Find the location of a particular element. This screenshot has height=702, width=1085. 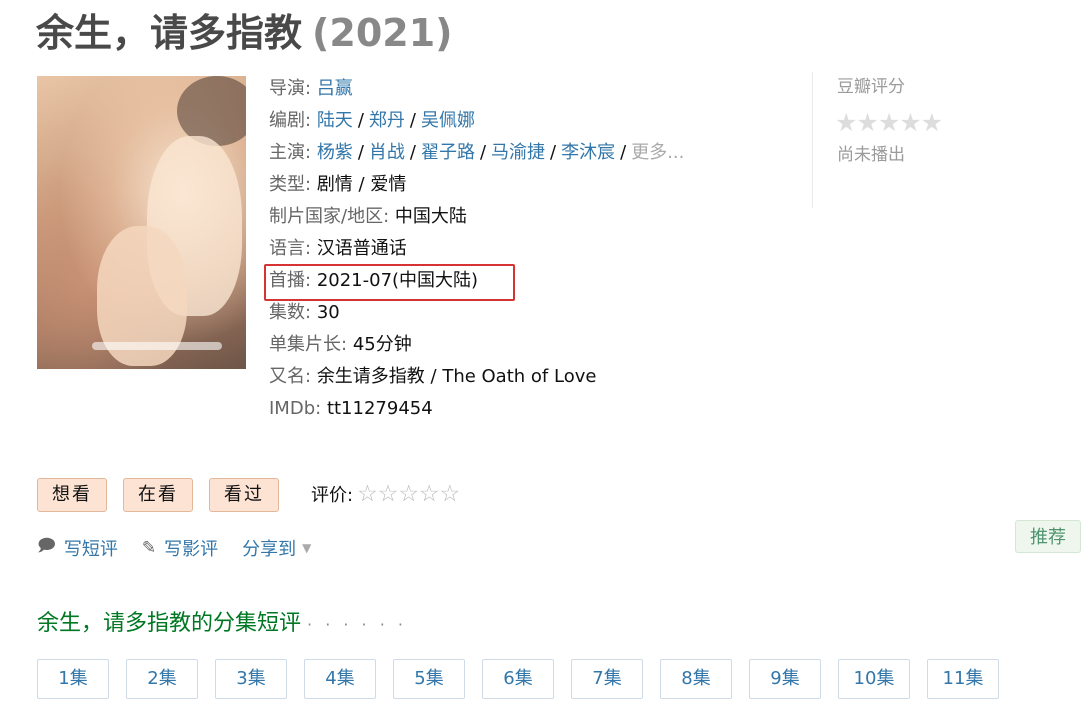

writer-row: 编剧: 陆天 / 郑丹 / 吴佩娜 is located at coordinates (372, 120).